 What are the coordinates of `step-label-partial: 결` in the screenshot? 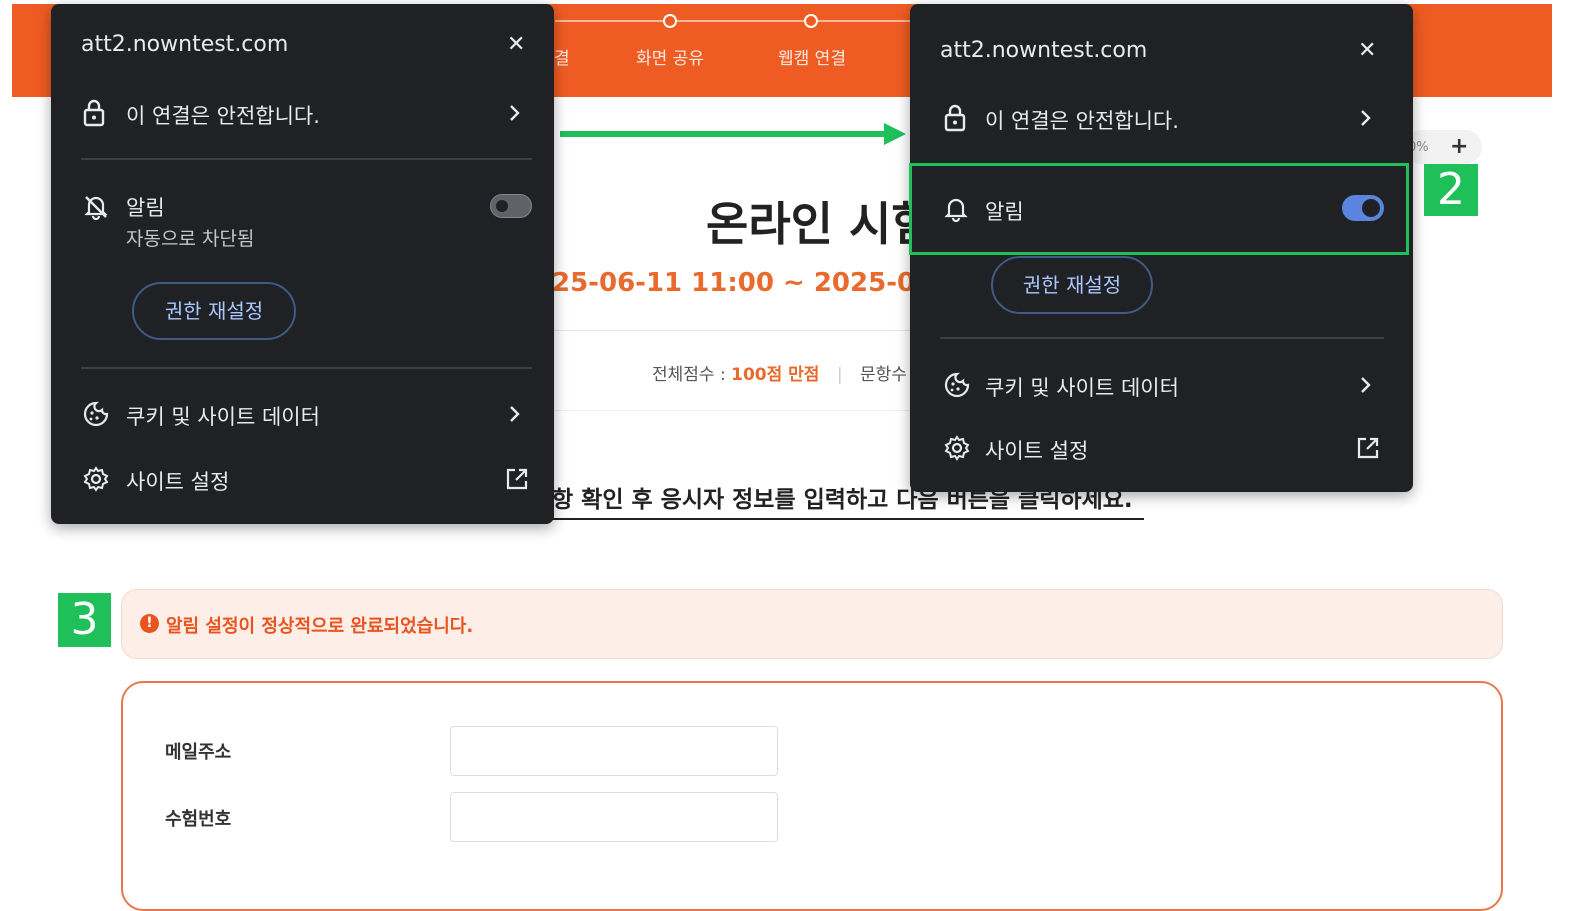 It's located at (562, 59).